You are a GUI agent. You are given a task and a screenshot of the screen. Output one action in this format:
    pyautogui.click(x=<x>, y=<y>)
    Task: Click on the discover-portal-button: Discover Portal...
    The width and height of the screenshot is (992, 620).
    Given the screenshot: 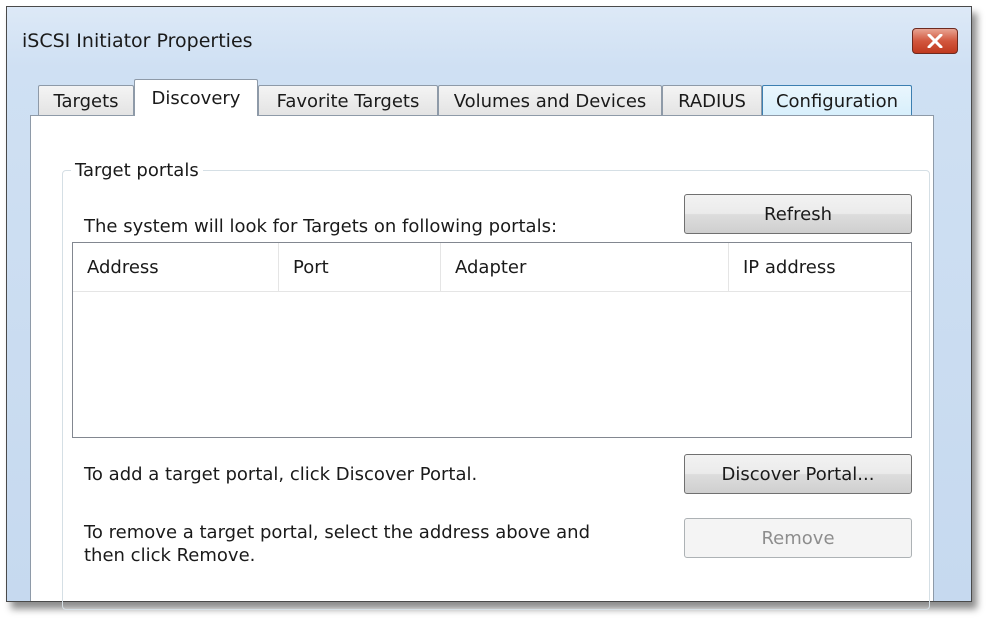 What is the action you would take?
    pyautogui.click(x=798, y=474)
    